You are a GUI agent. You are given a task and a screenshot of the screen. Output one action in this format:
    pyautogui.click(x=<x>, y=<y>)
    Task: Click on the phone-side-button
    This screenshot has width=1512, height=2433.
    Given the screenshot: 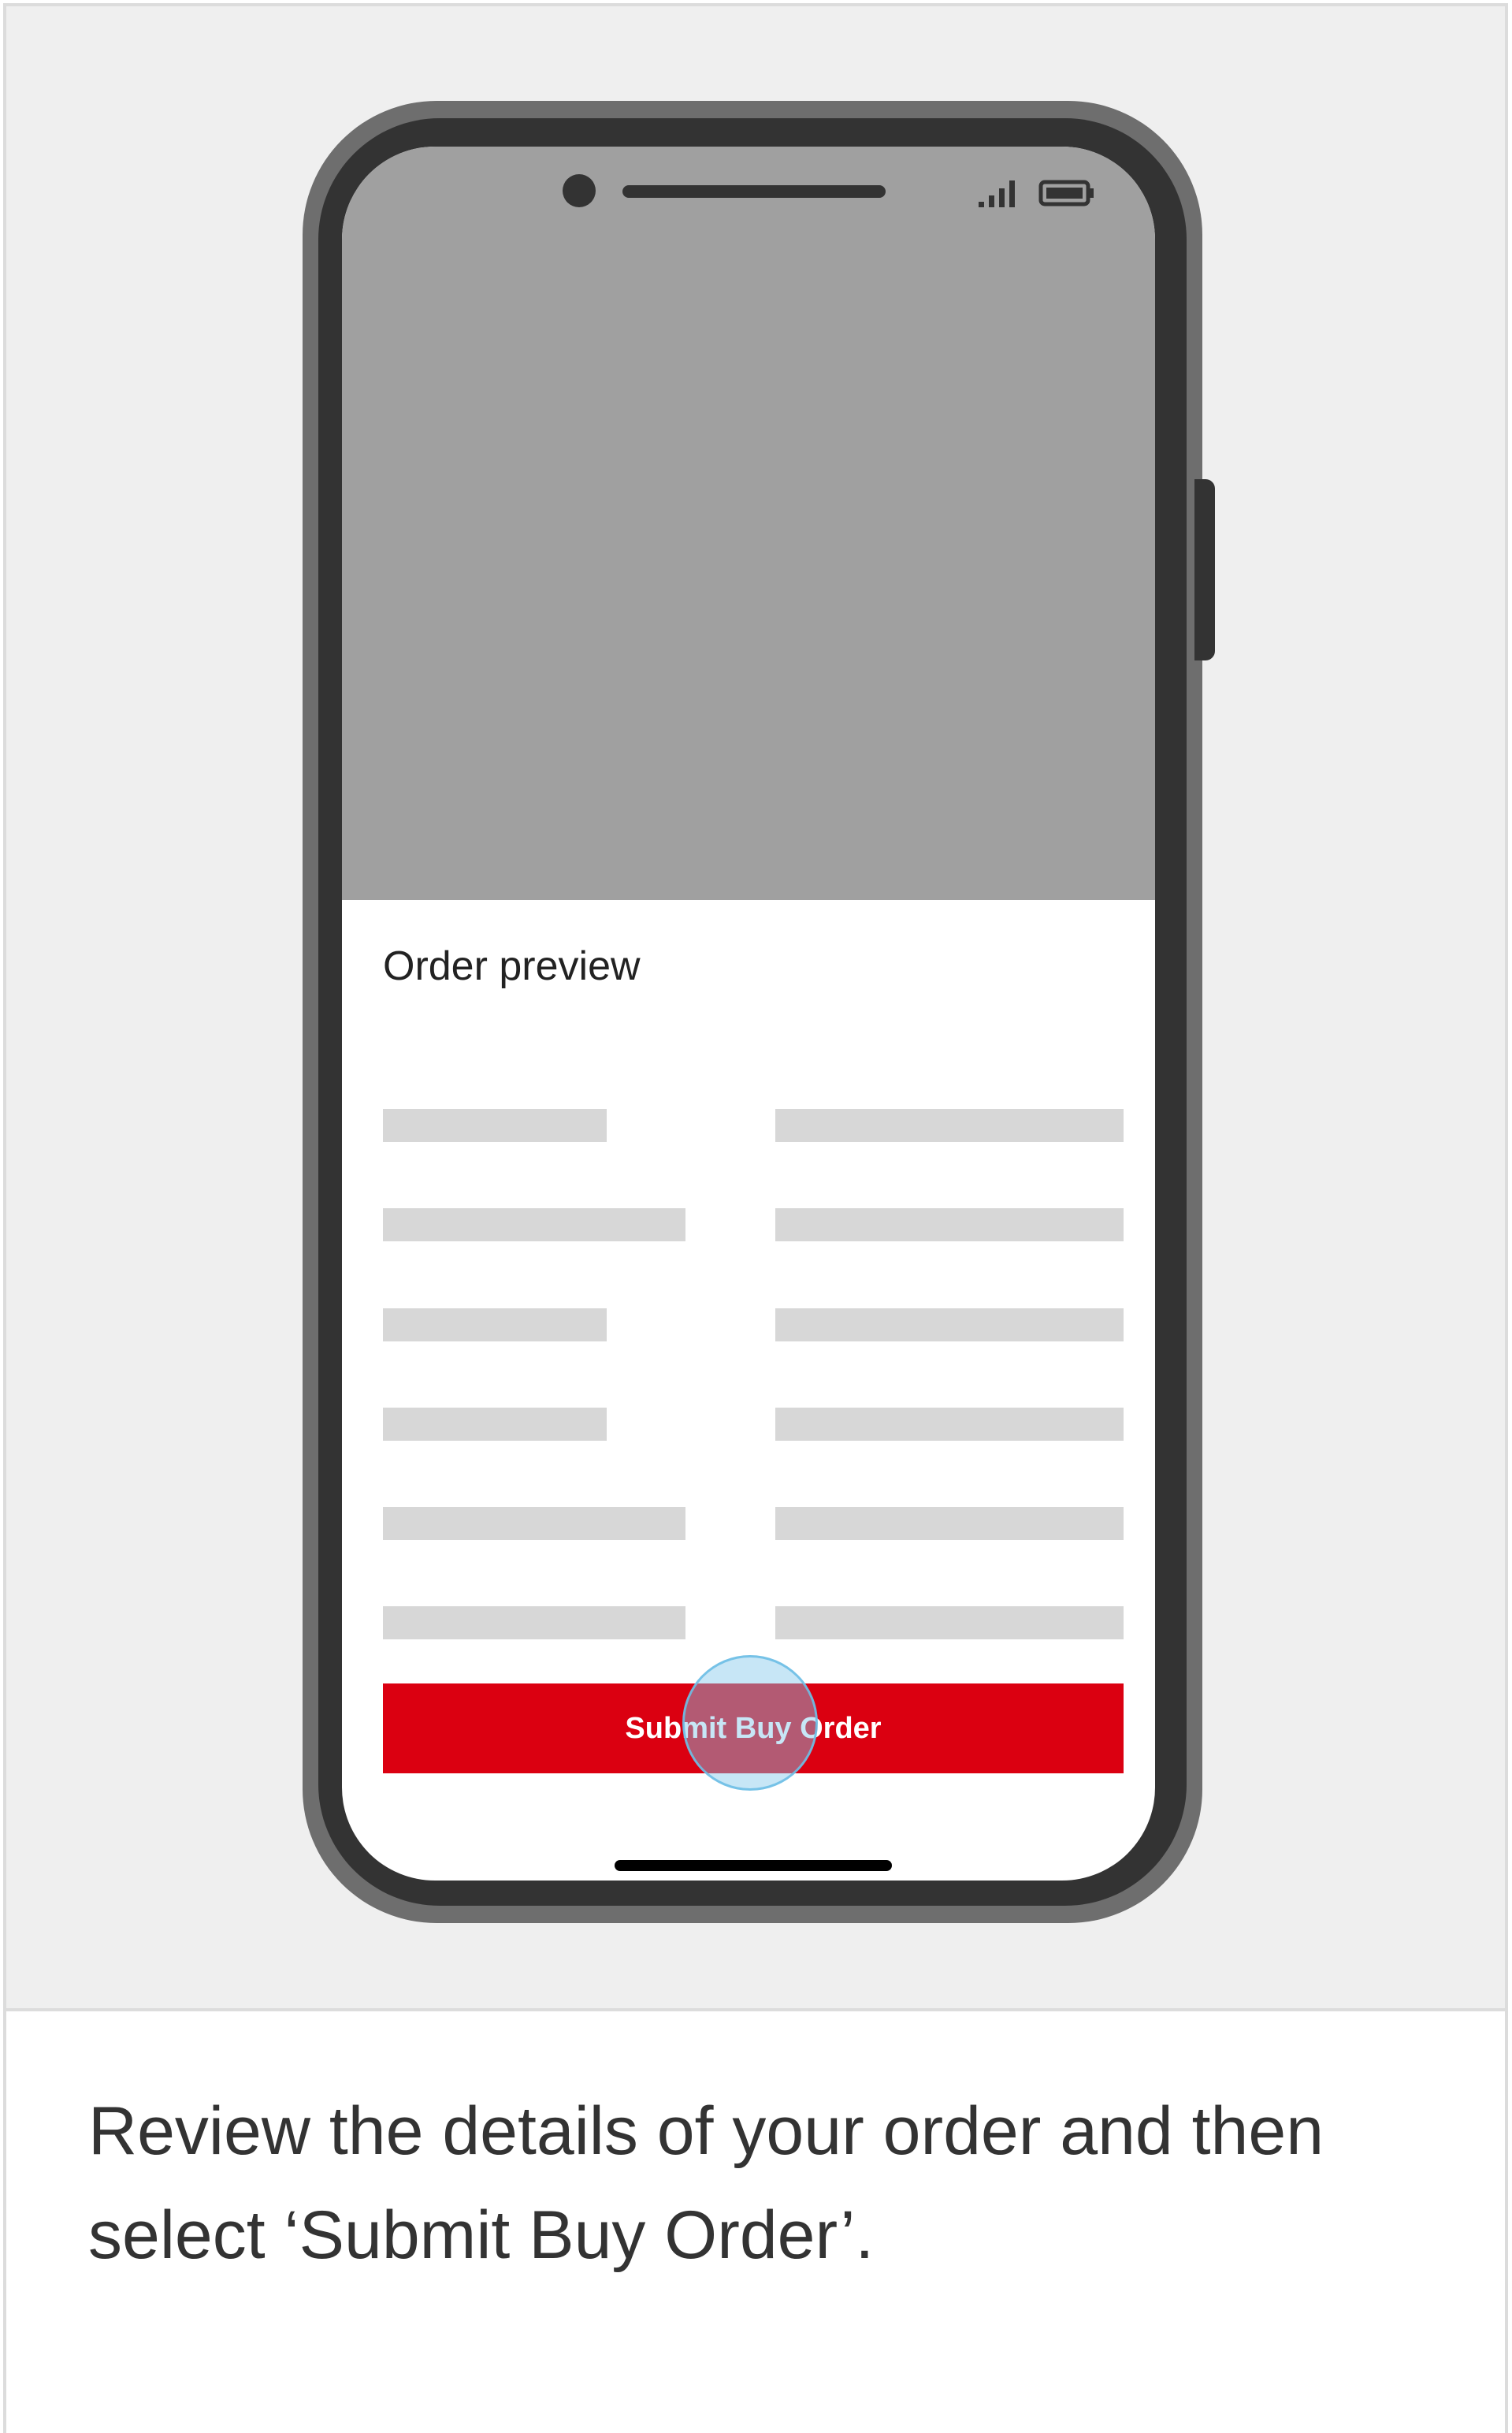 What is the action you would take?
    pyautogui.click(x=1204, y=569)
    